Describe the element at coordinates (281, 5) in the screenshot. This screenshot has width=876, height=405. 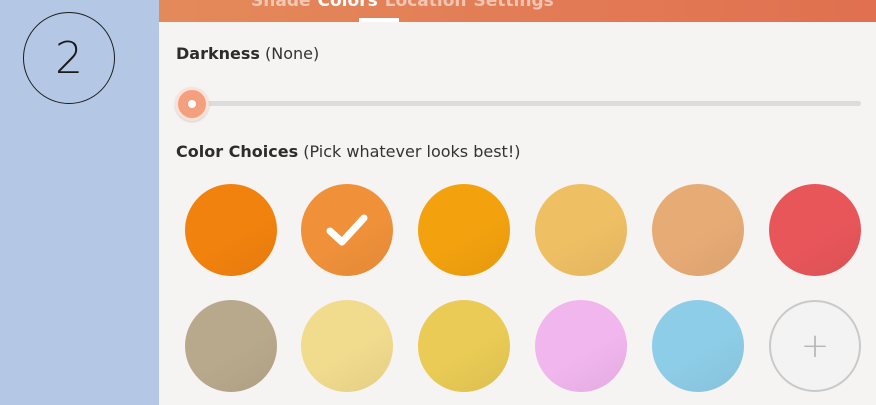
I see `tab-shade: Shade` at that location.